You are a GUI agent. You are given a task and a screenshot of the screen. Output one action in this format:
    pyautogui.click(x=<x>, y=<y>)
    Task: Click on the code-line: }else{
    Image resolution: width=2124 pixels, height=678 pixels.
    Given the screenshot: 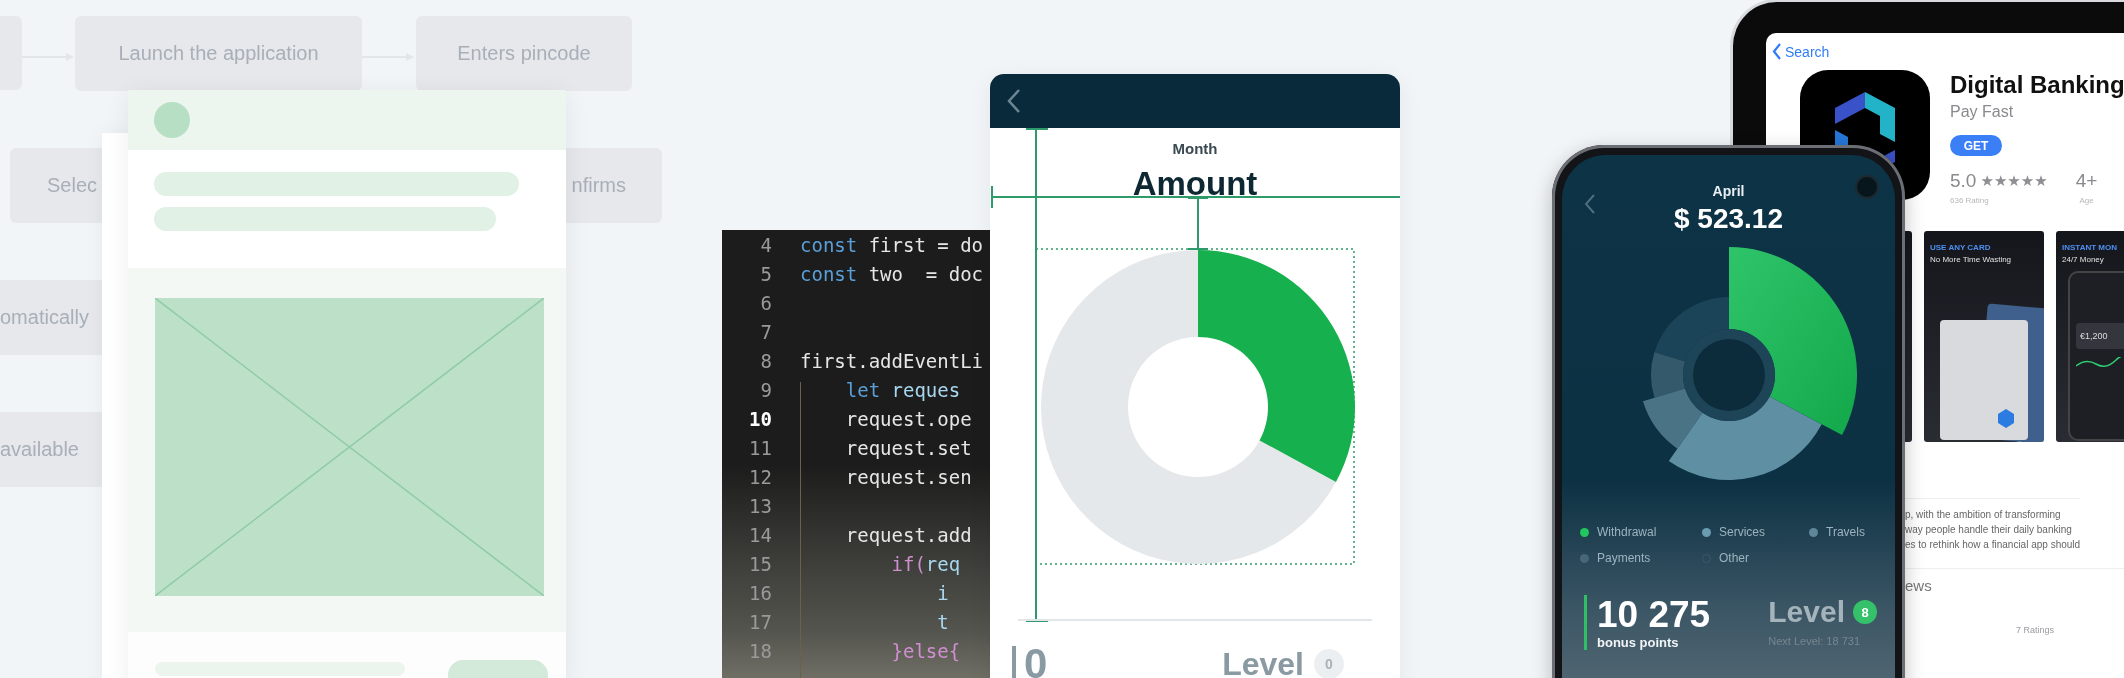 What is the action you would take?
    pyautogui.click(x=925, y=650)
    